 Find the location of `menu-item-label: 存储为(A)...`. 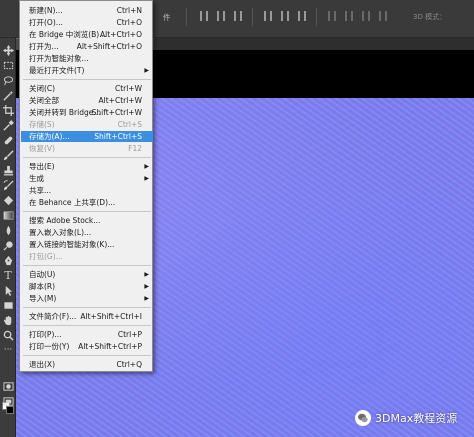

menu-item-label: 存储为(A)... is located at coordinates (49, 136).